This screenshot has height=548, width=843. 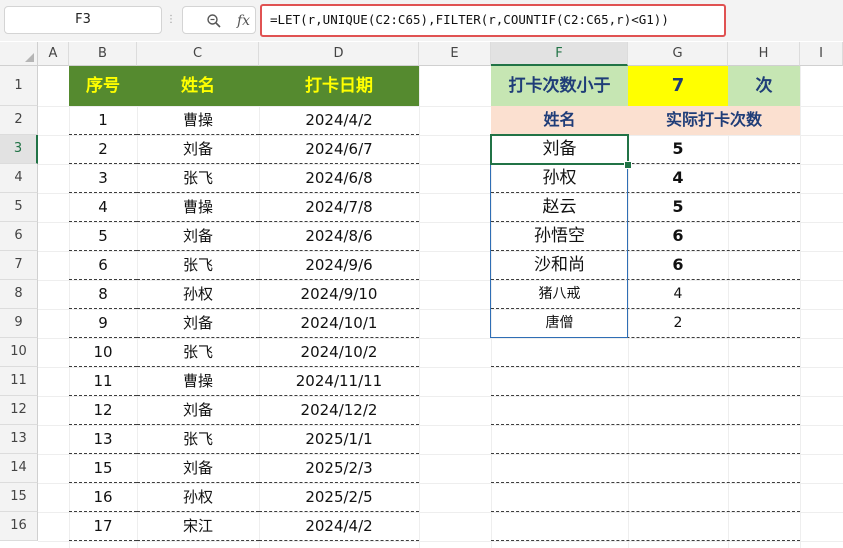 I want to click on criteria-label: 打卡次数小于, so click(x=559, y=86).